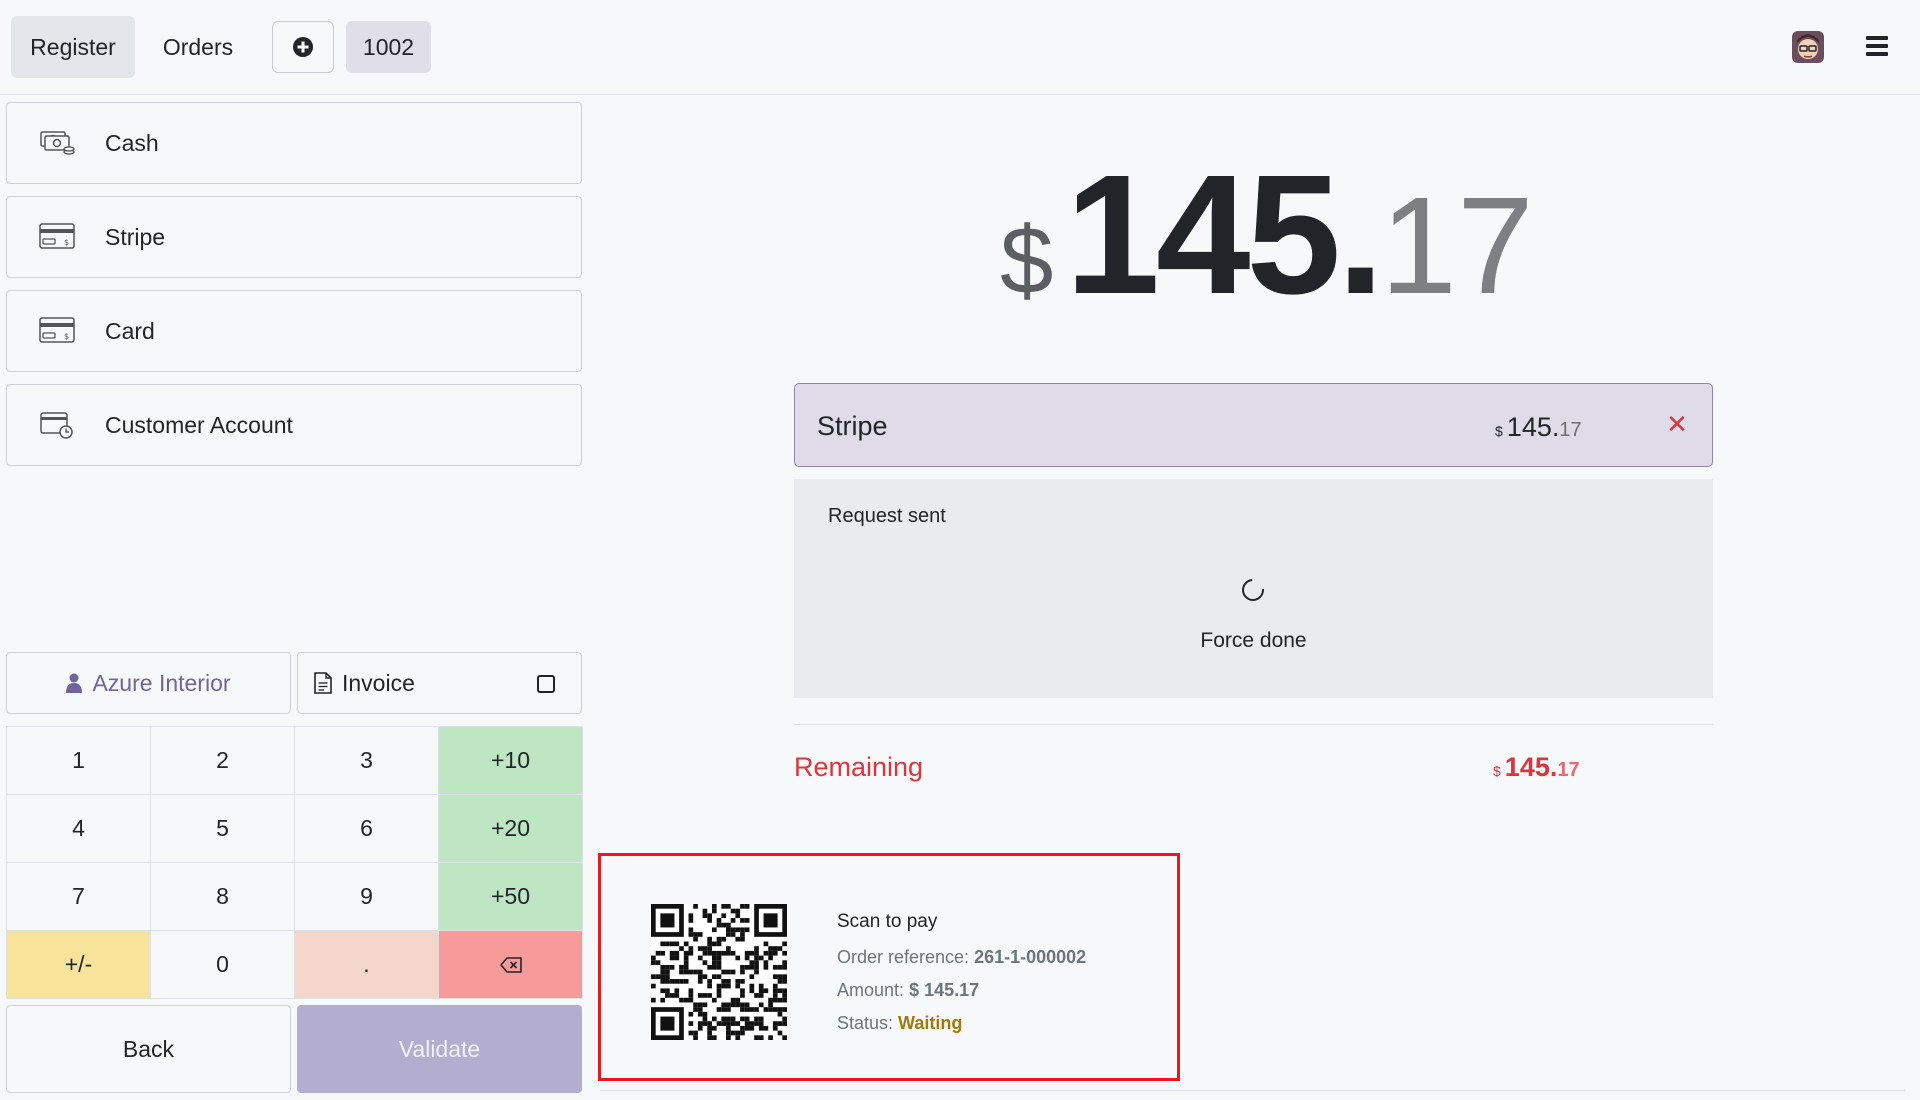 This screenshot has height=1100, width=1920. Describe the element at coordinates (57, 143) in the screenshot. I see `cash-icon` at that location.